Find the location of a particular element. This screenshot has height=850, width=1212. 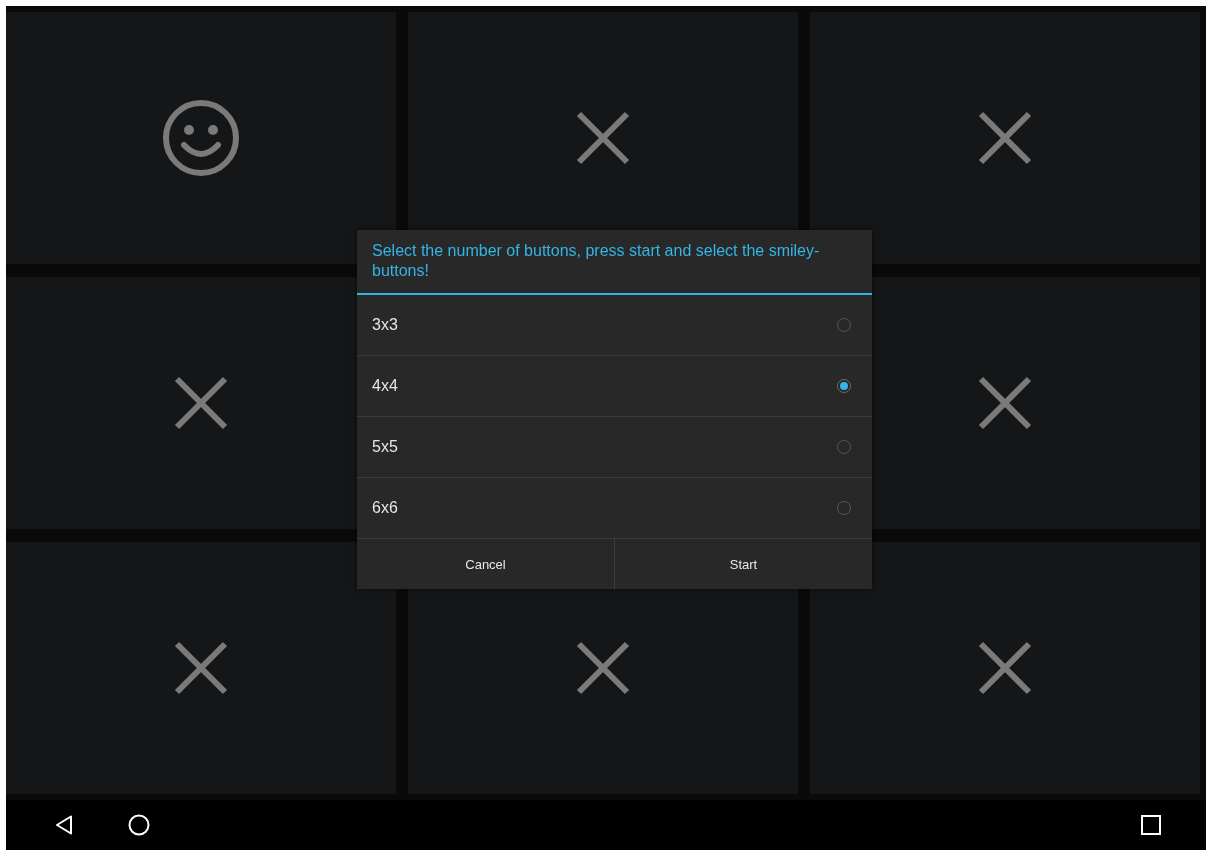

smiley-icon is located at coordinates (201, 138).